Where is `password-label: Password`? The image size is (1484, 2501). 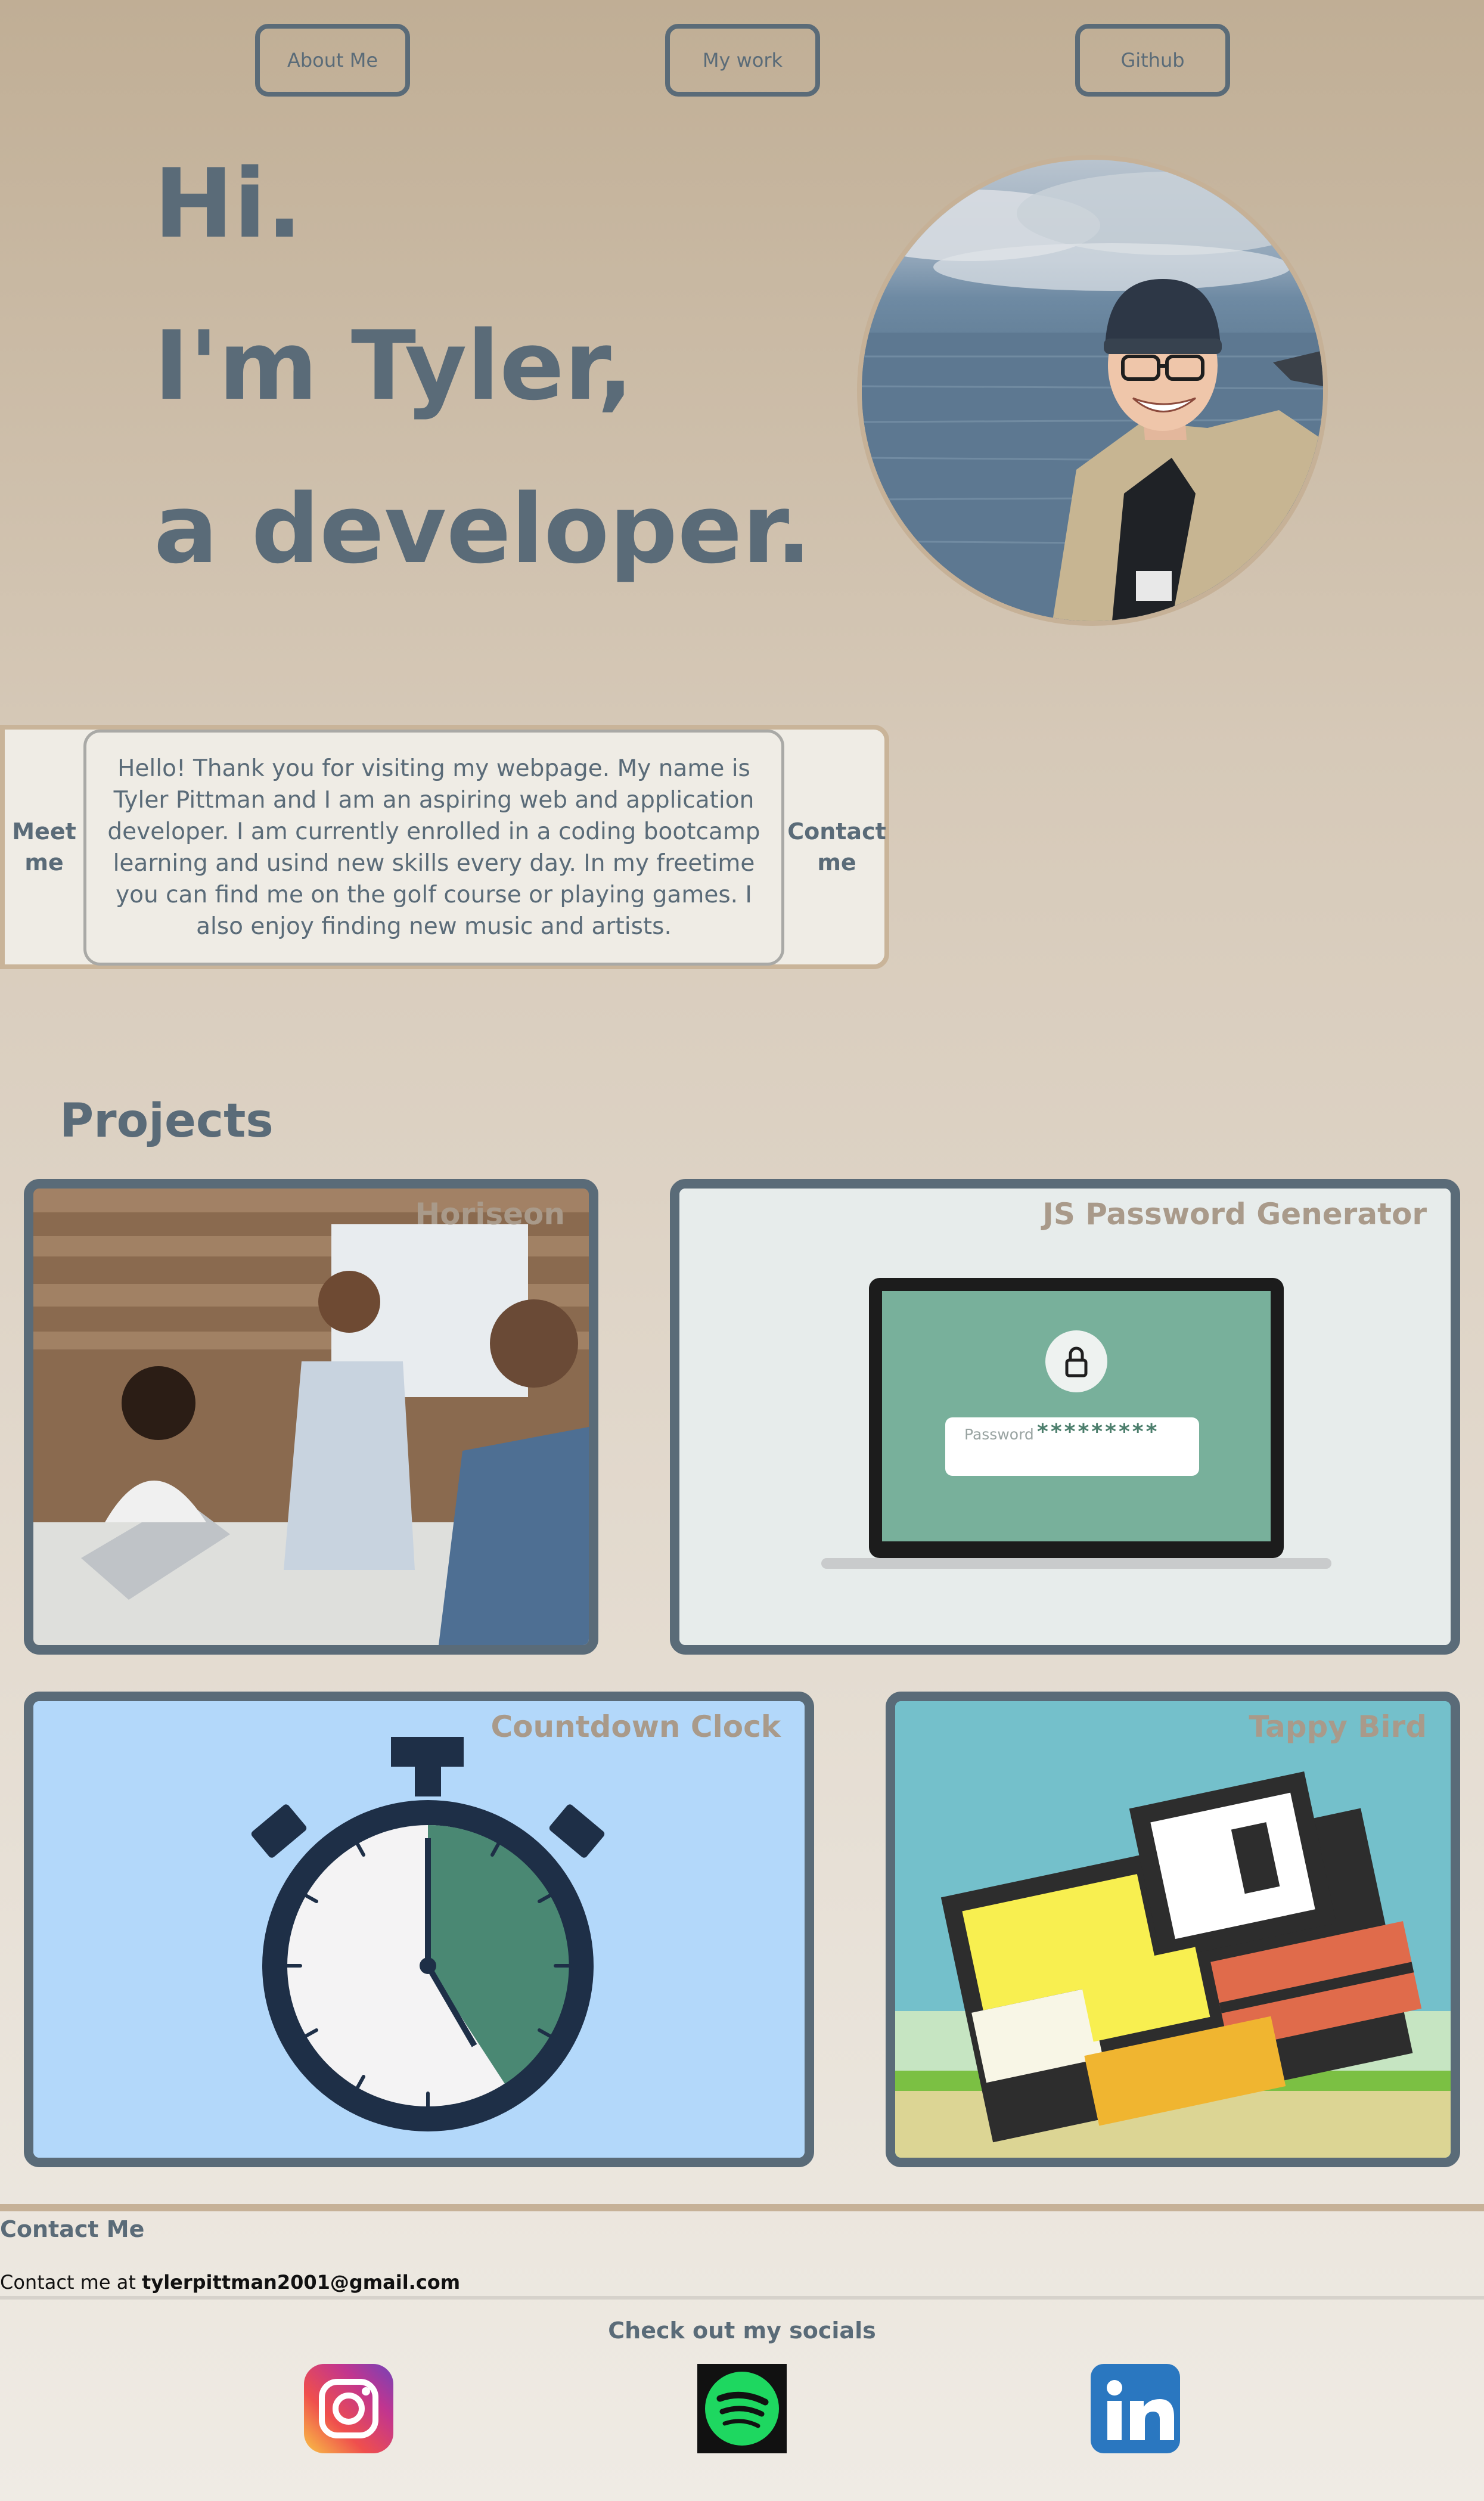
password-label: Password is located at coordinates (999, 1434).